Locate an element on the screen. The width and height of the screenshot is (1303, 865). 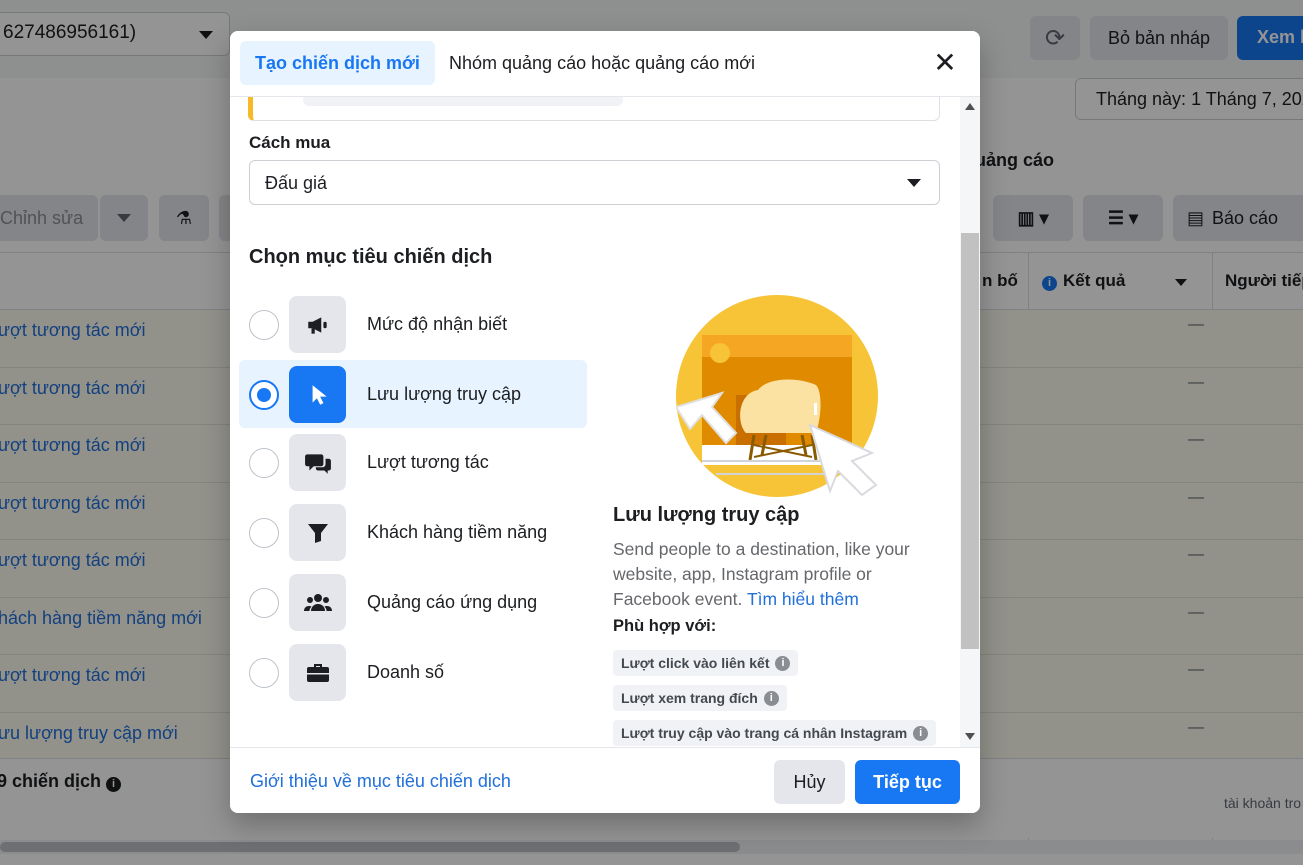
good-for-chip: Lượt click vào liên kết i is located at coordinates (706, 663).